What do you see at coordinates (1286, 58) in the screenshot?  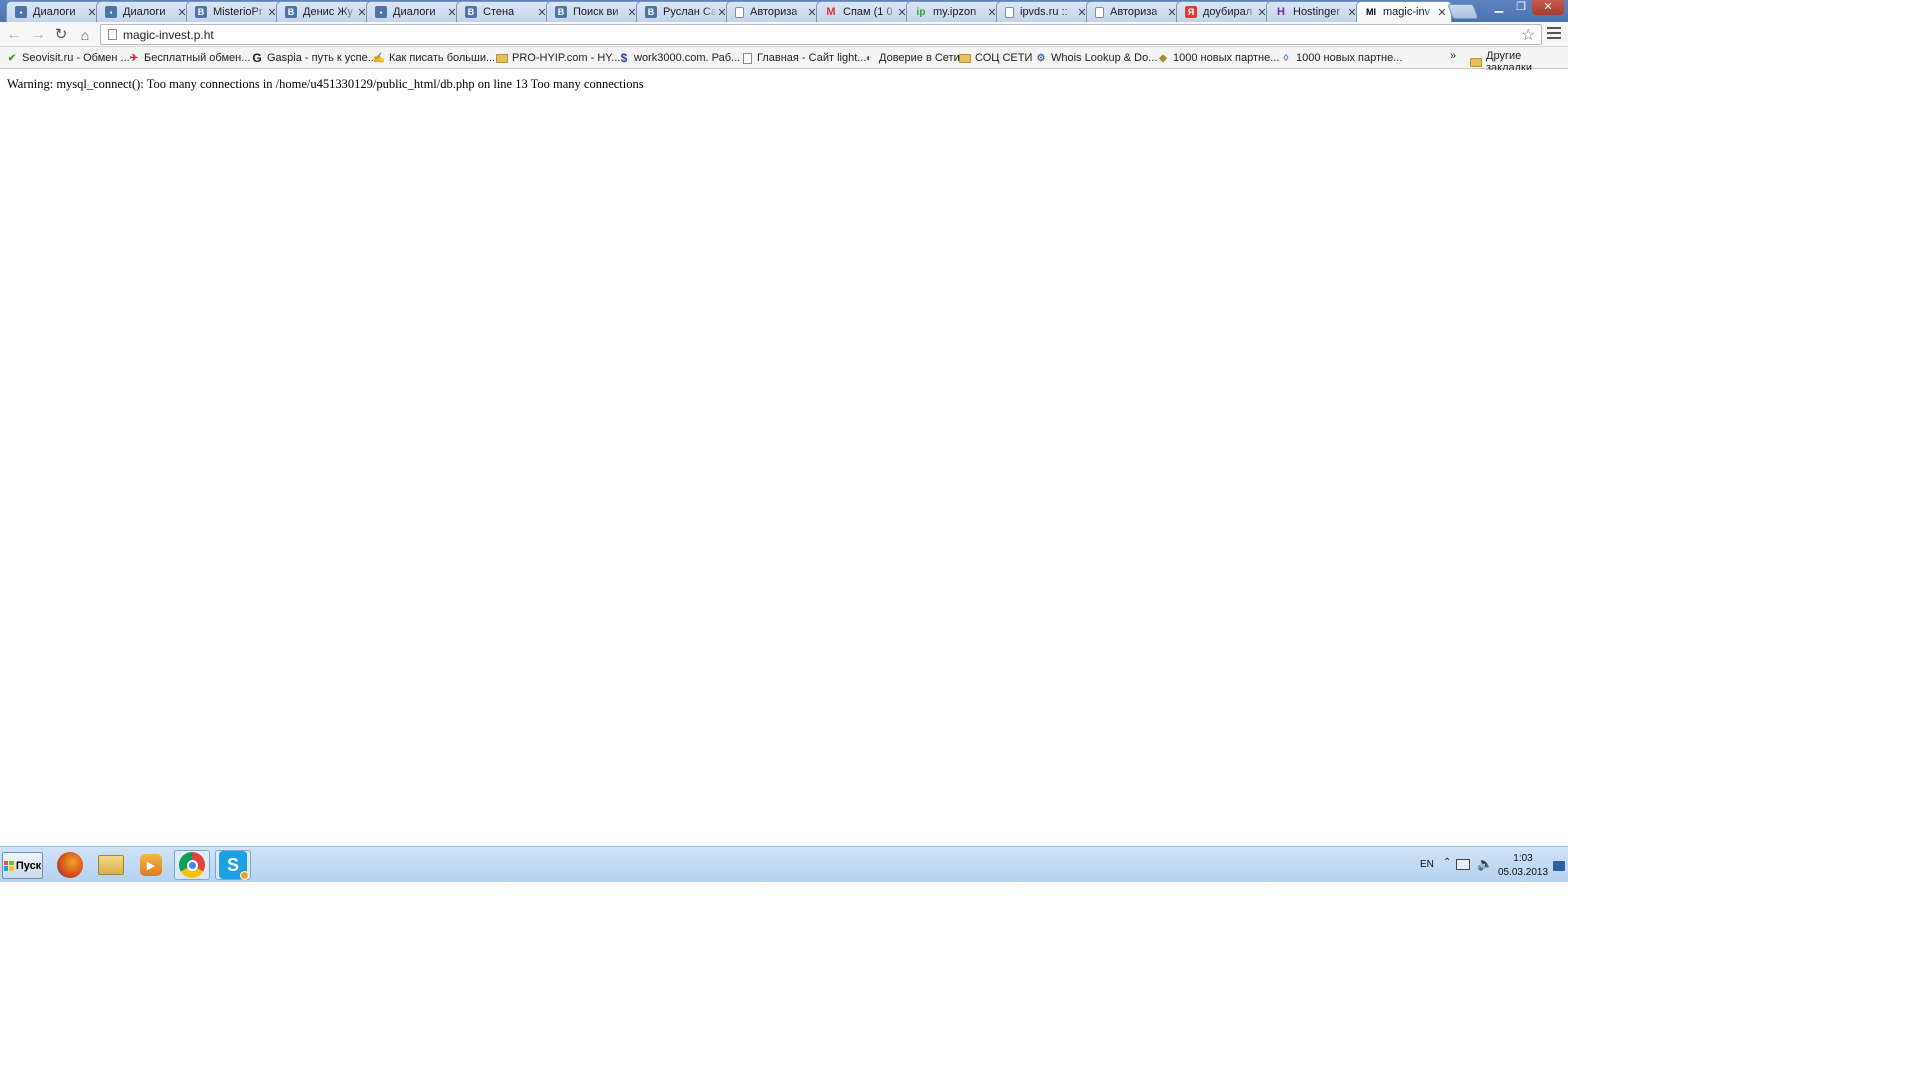 I see `diamond-icon: ◊` at bounding box center [1286, 58].